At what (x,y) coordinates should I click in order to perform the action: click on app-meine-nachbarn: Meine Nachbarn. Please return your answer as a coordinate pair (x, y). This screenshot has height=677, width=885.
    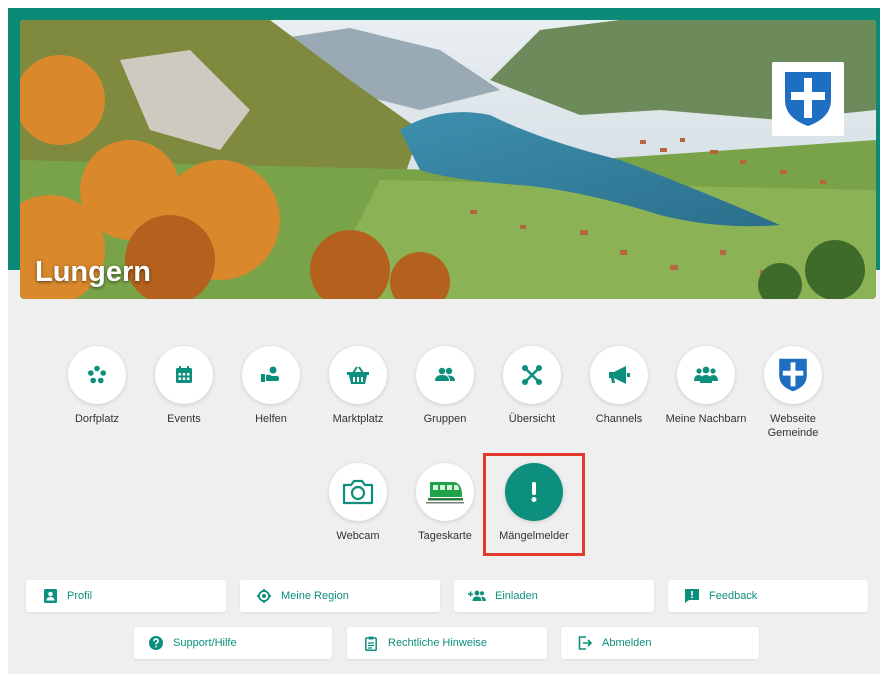
    Looking at the image, I should click on (706, 386).